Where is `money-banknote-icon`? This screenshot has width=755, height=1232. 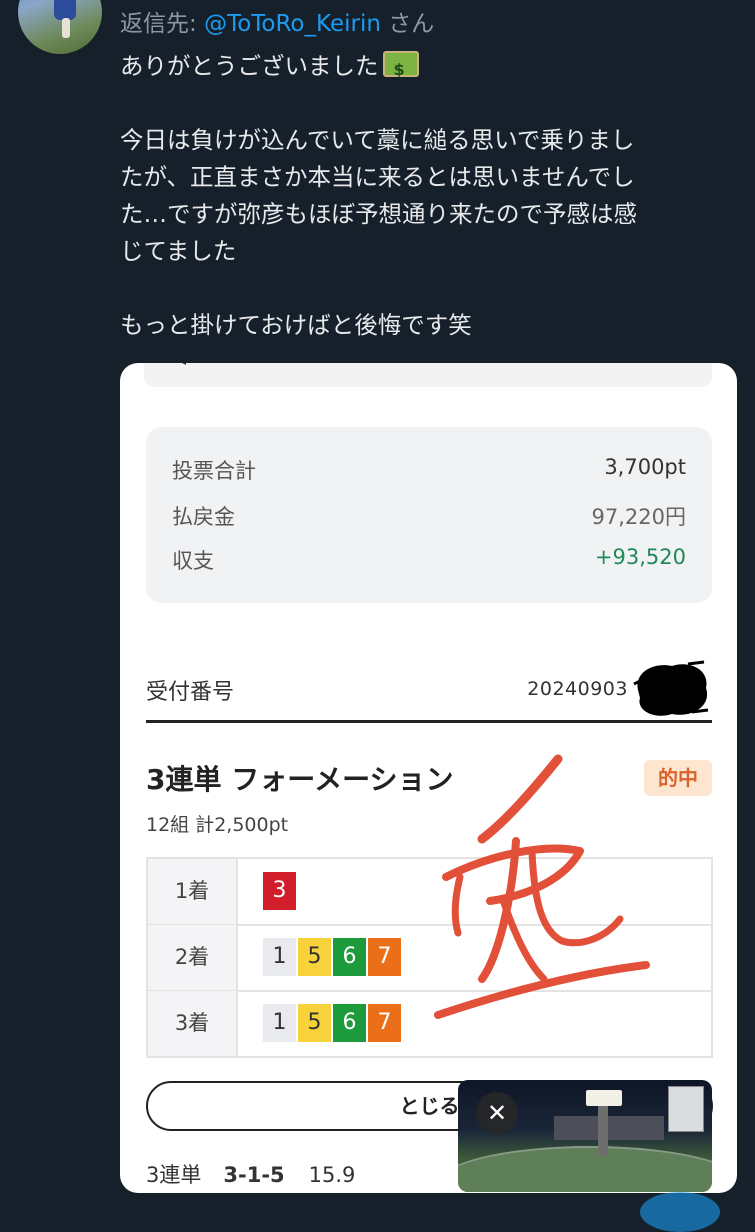 money-banknote-icon is located at coordinates (400, 69).